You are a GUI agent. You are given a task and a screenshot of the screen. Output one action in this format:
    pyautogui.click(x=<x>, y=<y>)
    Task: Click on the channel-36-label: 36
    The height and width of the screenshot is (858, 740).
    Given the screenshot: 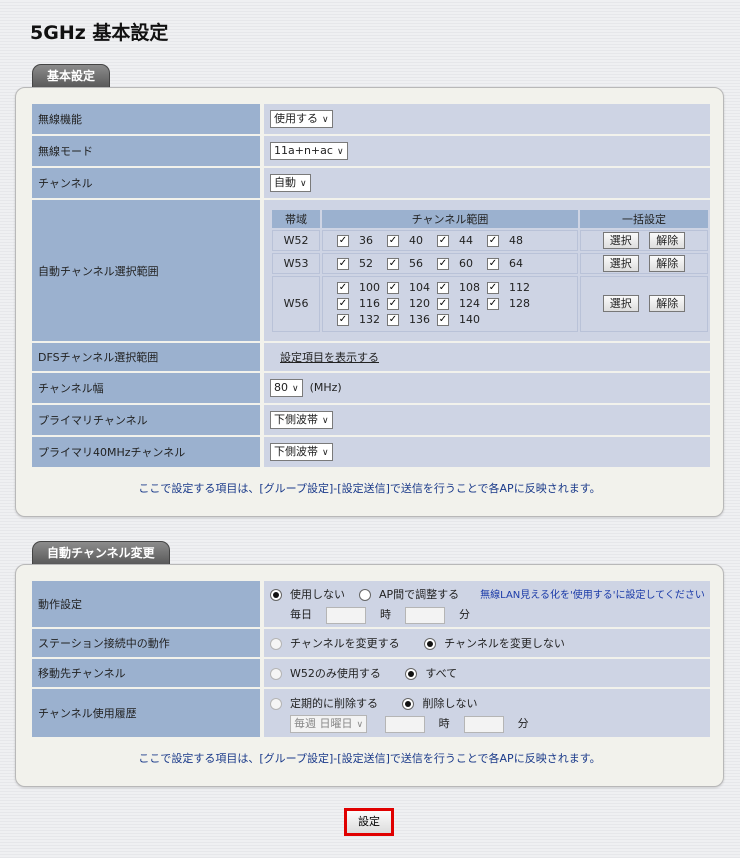 What is the action you would take?
    pyautogui.click(x=366, y=240)
    